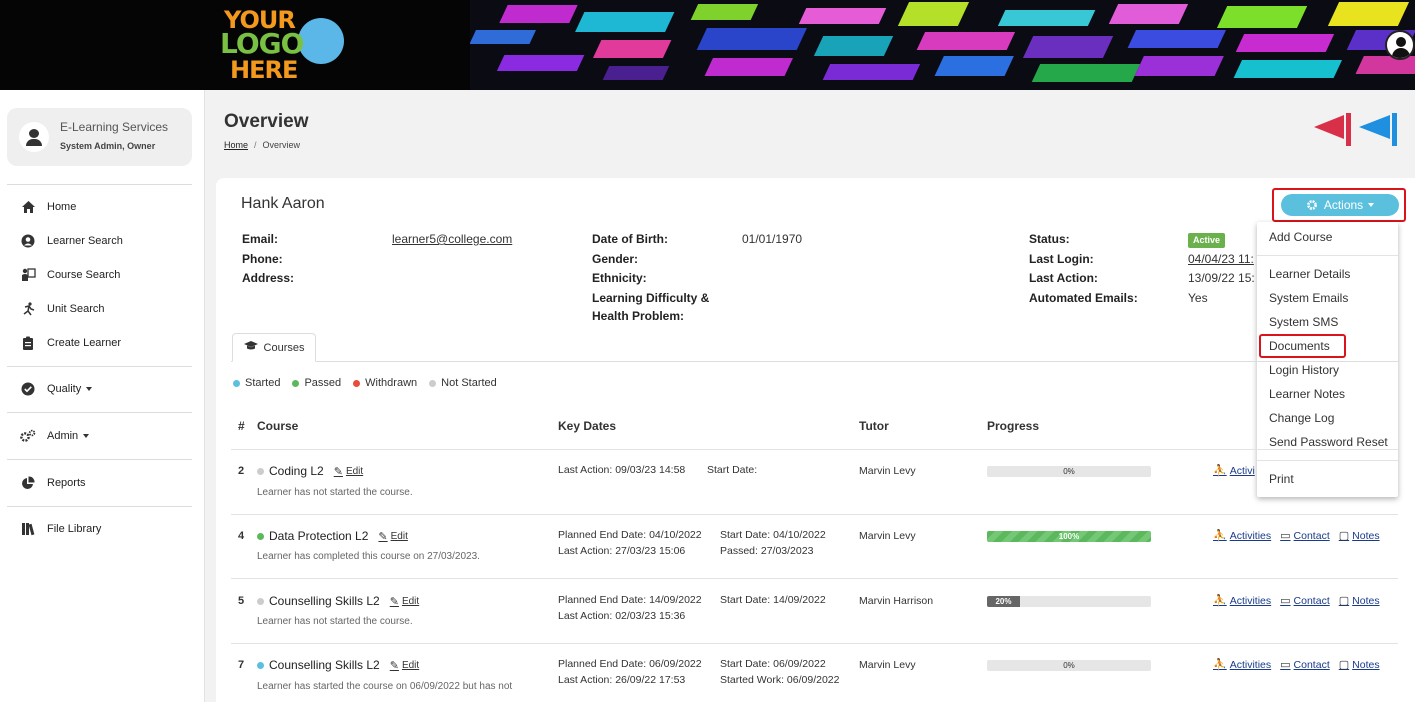 This screenshot has height=702, width=1415. I want to click on email-link: learner5@college.com, so click(452, 239).